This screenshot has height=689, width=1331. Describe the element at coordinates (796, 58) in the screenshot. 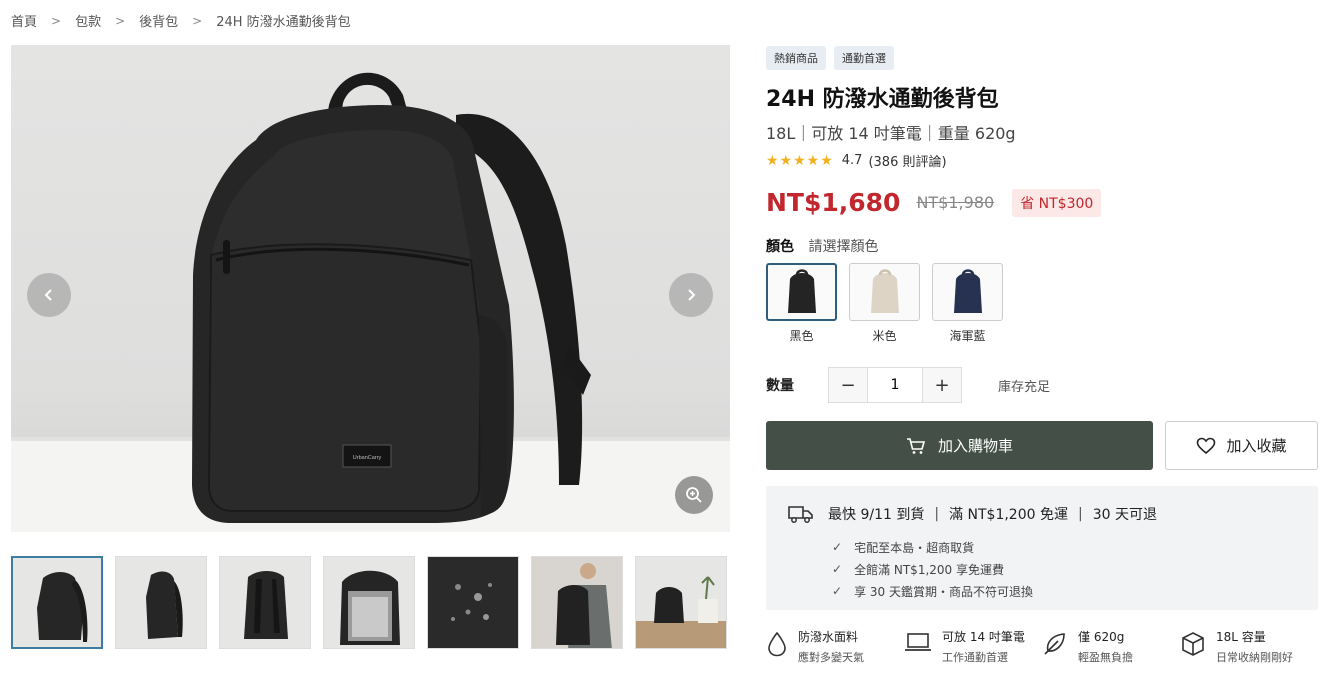

I see `badge-bestseller: 熱銷商品` at that location.